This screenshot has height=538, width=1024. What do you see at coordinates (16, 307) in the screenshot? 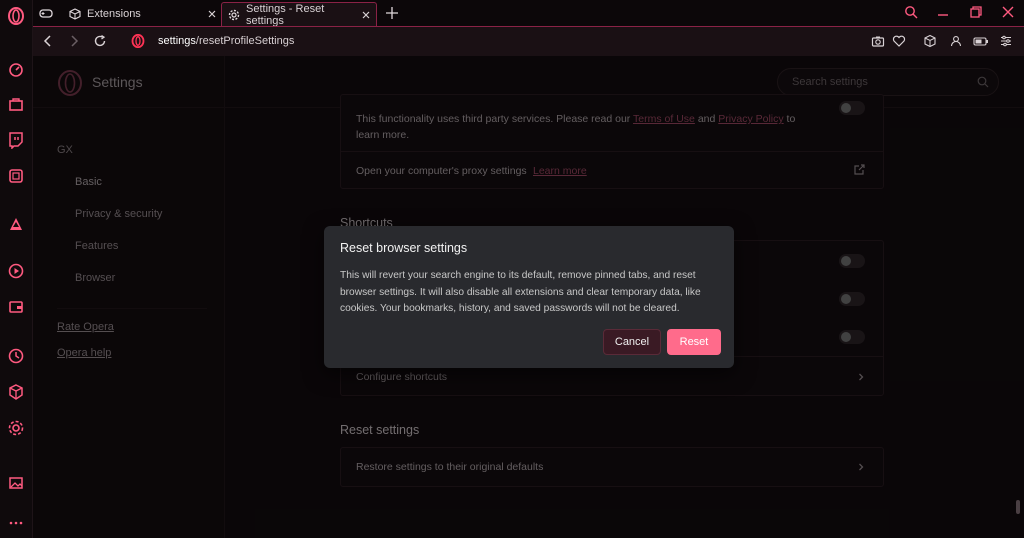
I see `wallet-icon` at bounding box center [16, 307].